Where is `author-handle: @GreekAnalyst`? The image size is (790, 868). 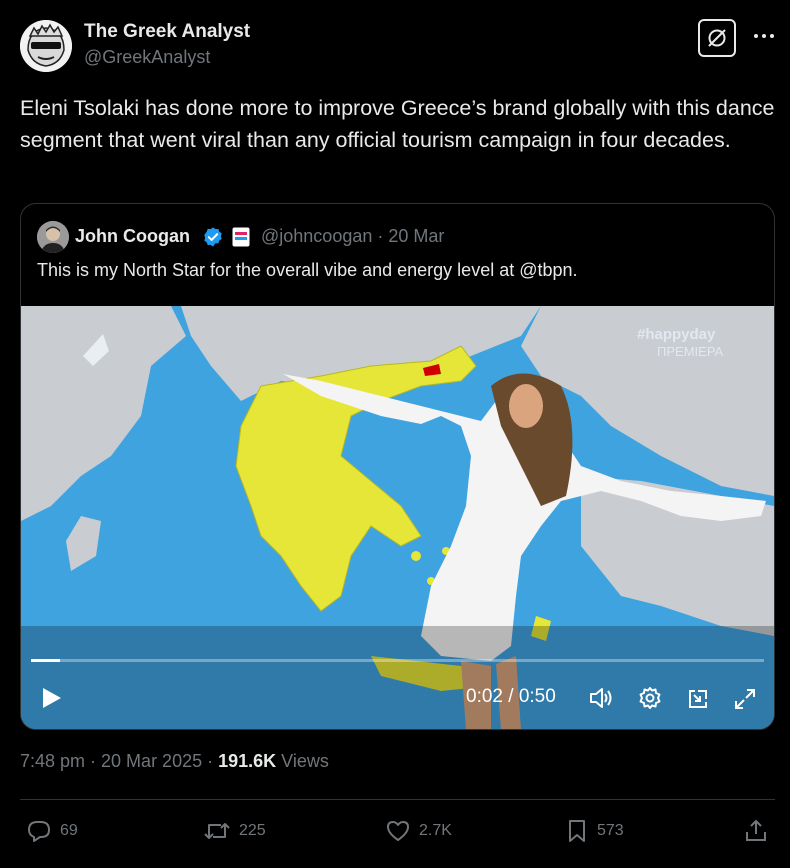 author-handle: @GreekAnalyst is located at coordinates (147, 57).